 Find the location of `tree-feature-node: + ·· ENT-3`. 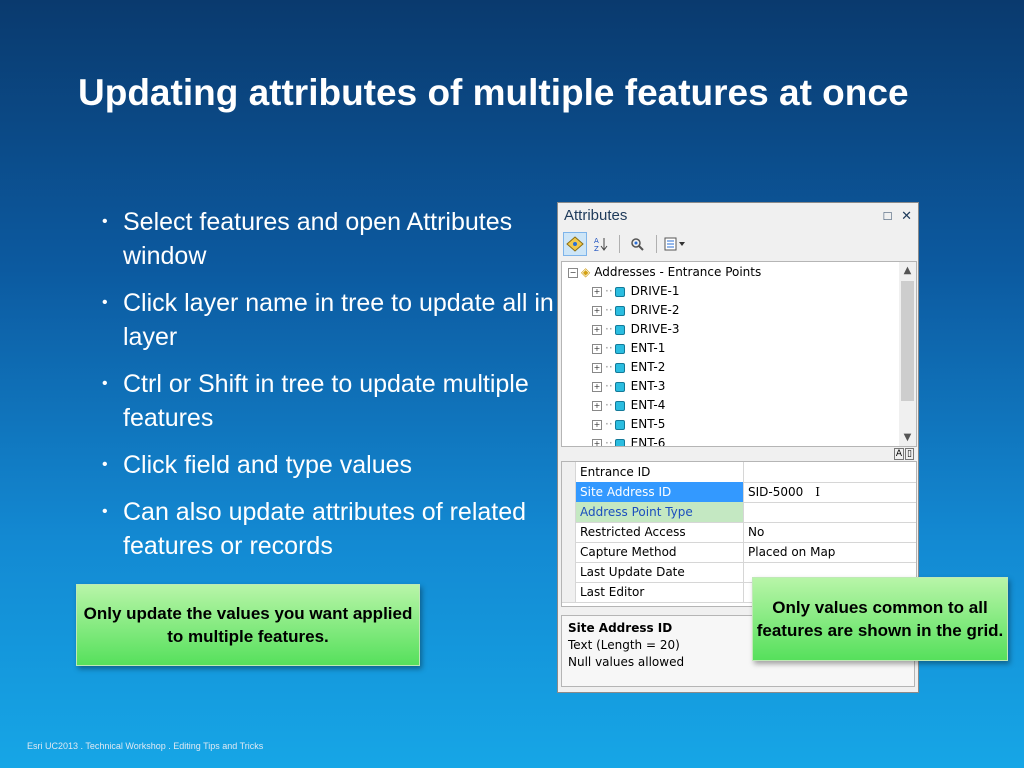

tree-feature-node: + ·· ENT-3 is located at coordinates (628, 386).